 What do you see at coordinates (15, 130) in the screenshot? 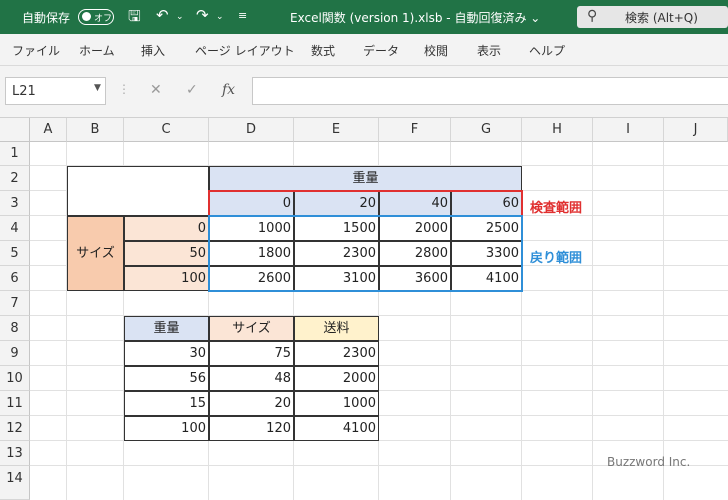
I see `select-all-corner` at bounding box center [15, 130].